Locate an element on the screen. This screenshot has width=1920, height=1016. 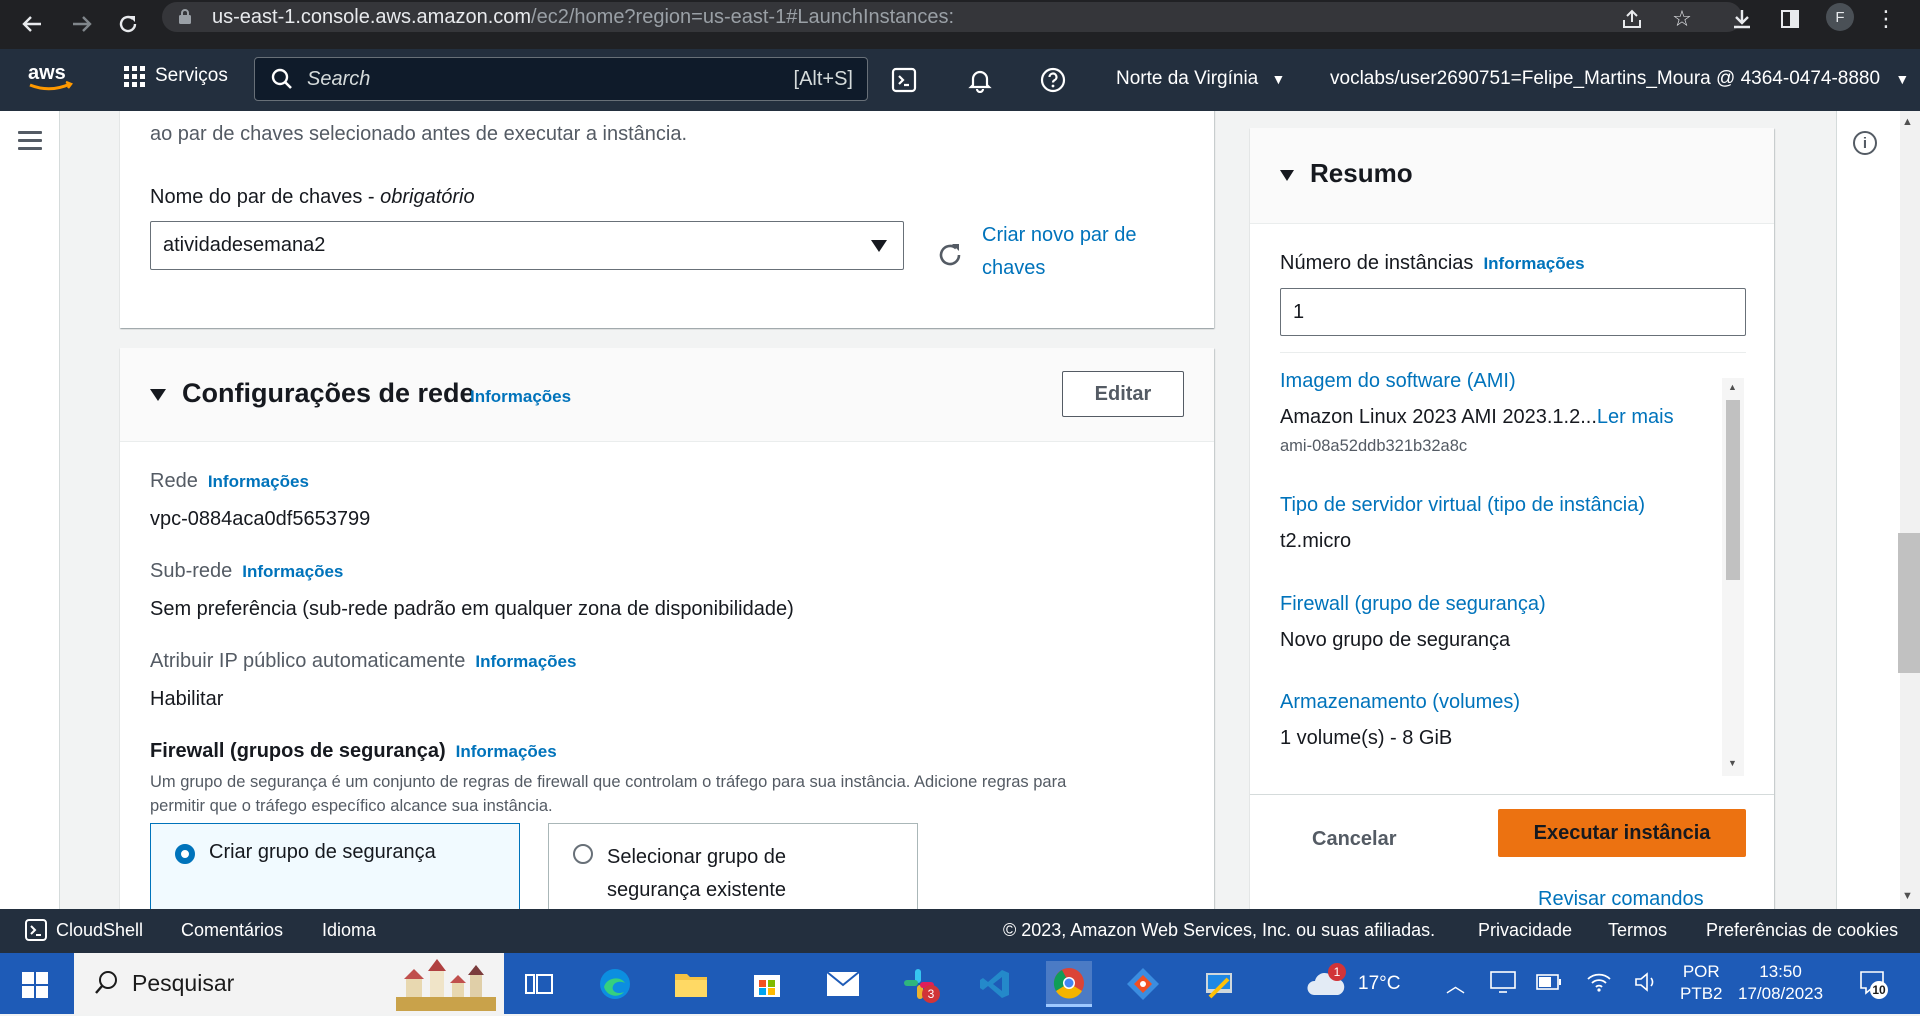
storage-link: Armazenamento (volumes) is located at coordinates (1400, 702).